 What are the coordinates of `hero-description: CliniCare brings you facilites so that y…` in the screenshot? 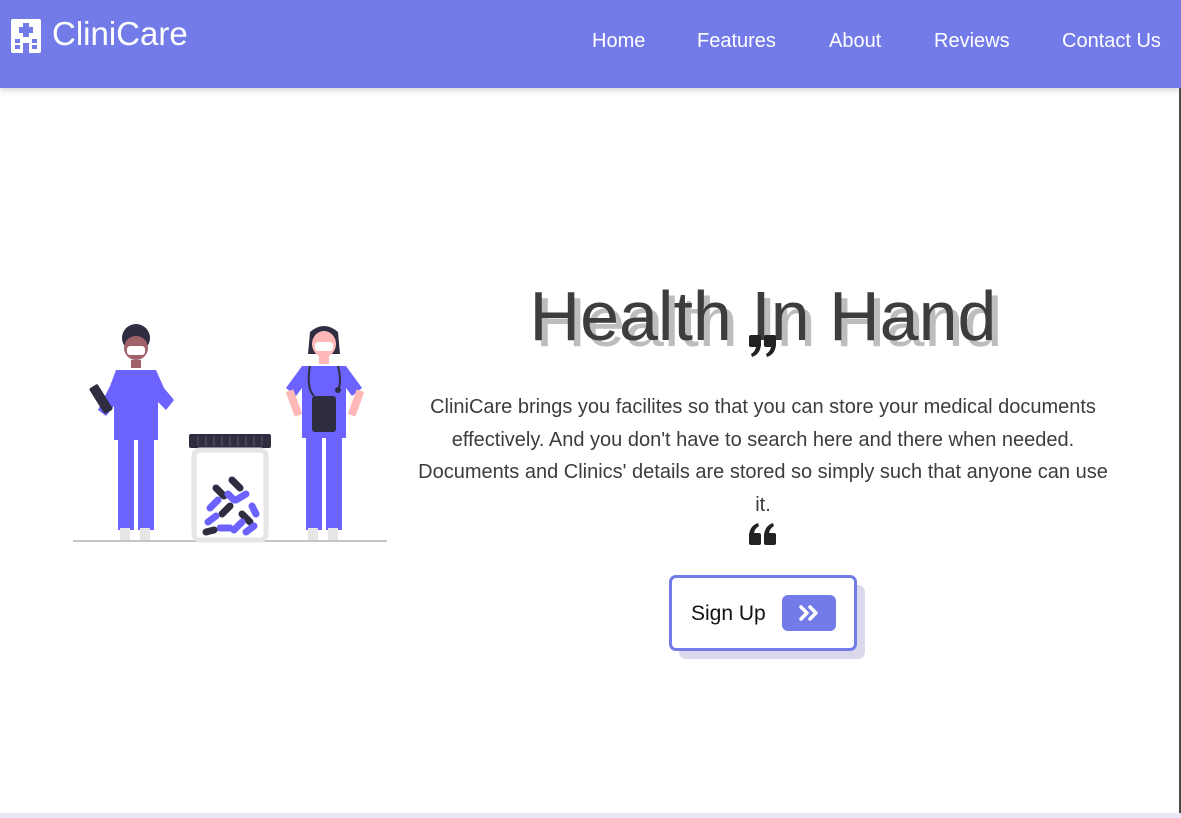 It's located at (763, 456).